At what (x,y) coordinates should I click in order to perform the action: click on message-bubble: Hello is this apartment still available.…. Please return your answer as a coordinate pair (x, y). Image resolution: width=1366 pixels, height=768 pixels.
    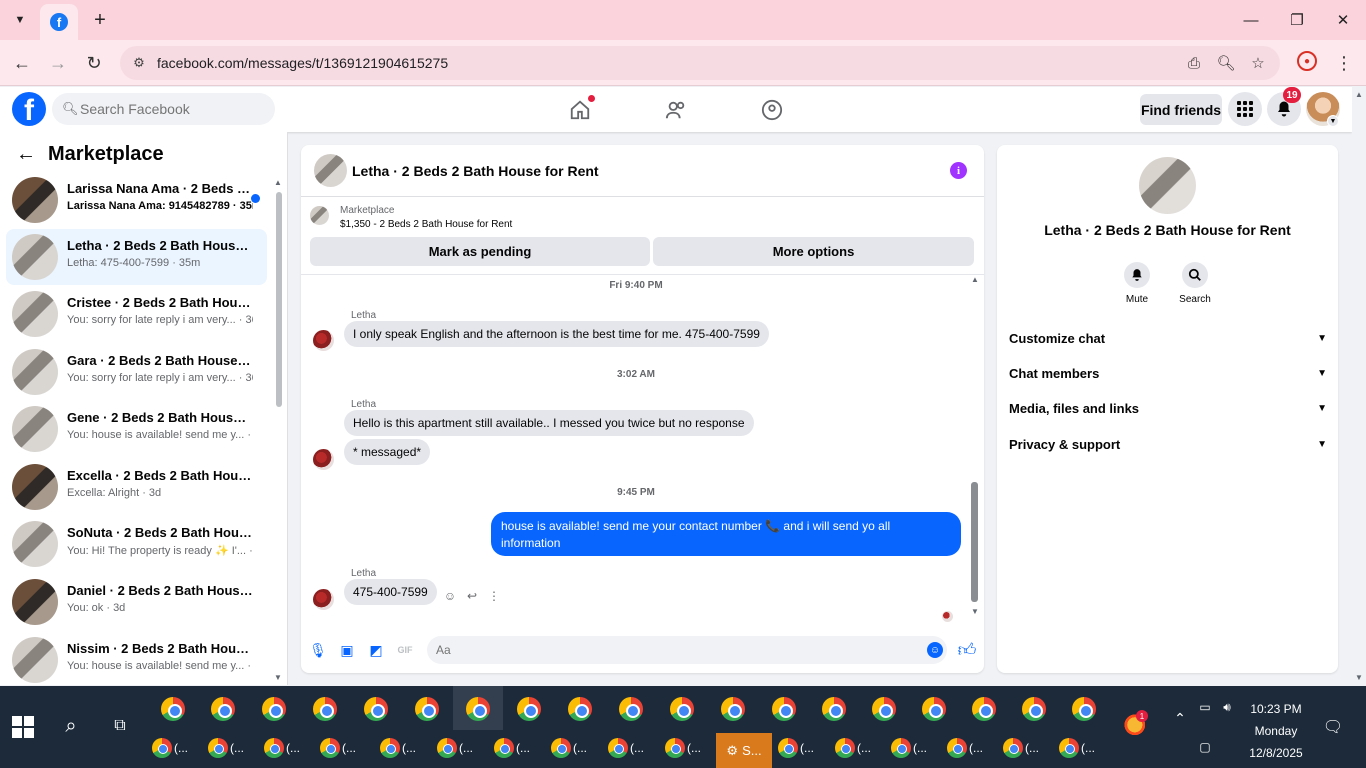
    Looking at the image, I should click on (549, 423).